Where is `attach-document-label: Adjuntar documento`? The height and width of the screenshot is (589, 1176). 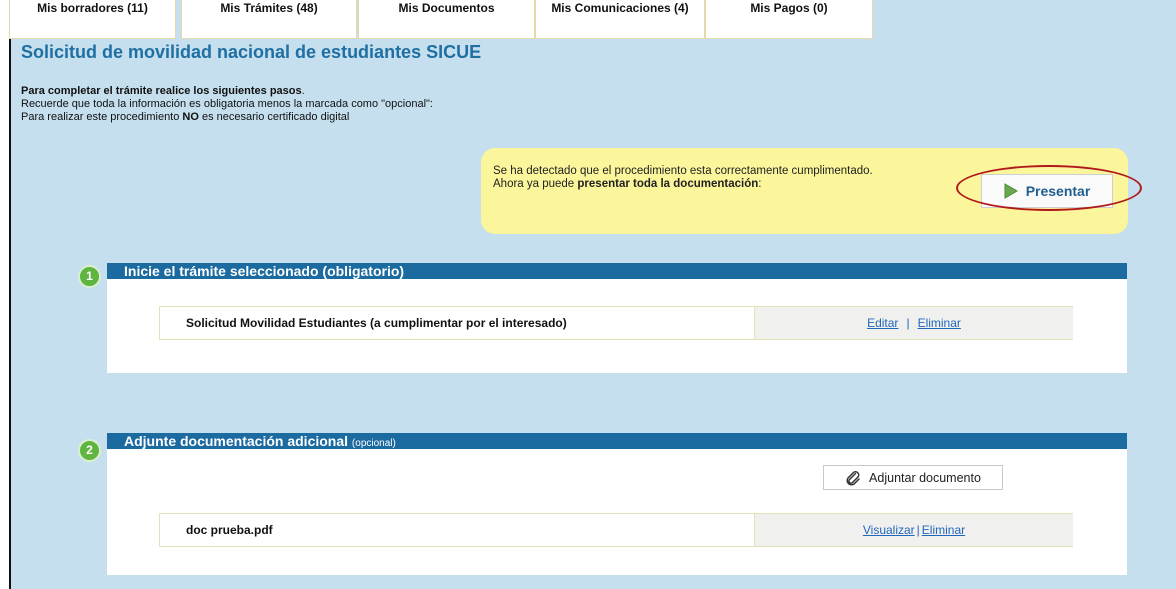
attach-document-label: Adjuntar documento is located at coordinates (925, 477).